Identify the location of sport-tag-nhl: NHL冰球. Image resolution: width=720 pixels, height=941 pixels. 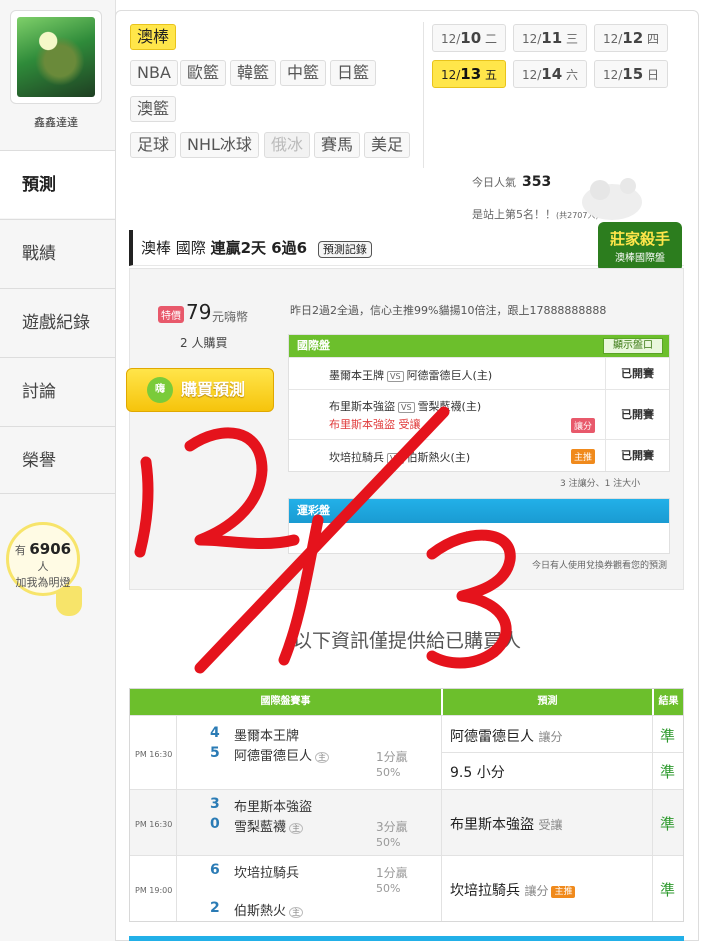
(219, 145).